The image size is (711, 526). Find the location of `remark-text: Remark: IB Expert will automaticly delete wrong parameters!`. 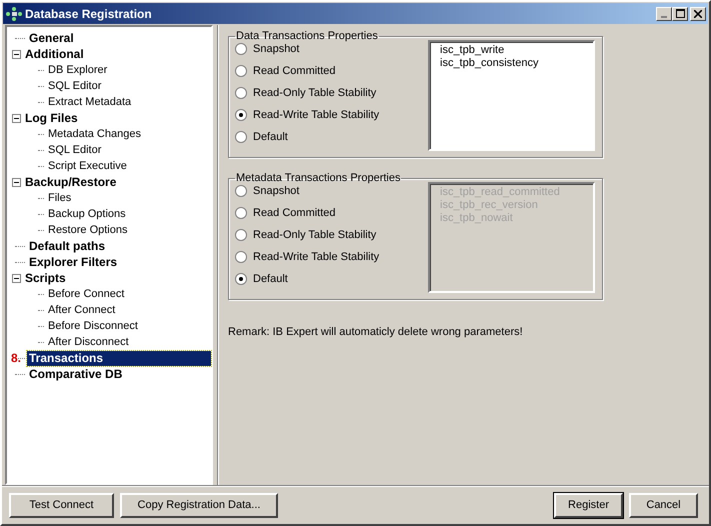

remark-text: Remark: IB Expert will automaticly delete wrong parameters! is located at coordinates (376, 332).